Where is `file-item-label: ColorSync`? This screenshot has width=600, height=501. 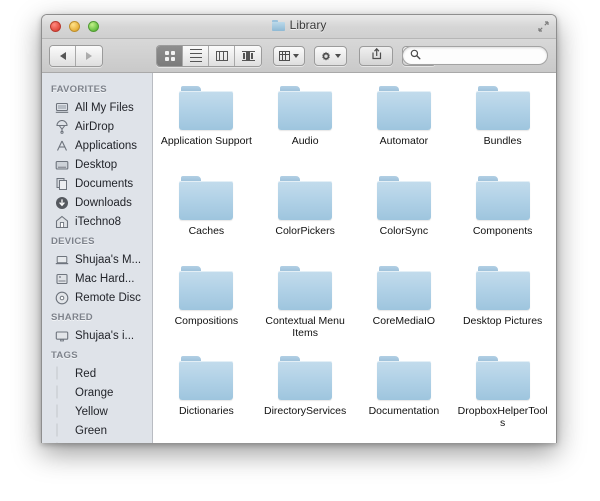
file-item-label: ColorSync is located at coordinates (404, 231).